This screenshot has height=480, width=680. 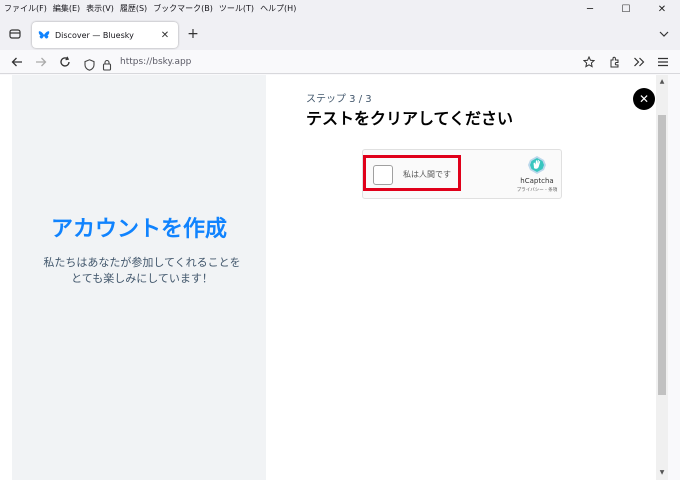 What do you see at coordinates (339, 99) in the screenshot?
I see `step-indicator: ステップ 3 / 3` at bounding box center [339, 99].